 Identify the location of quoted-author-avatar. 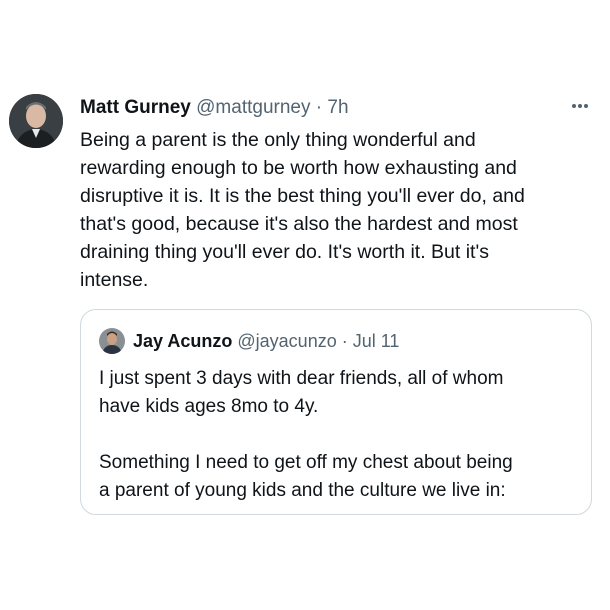
(112, 341).